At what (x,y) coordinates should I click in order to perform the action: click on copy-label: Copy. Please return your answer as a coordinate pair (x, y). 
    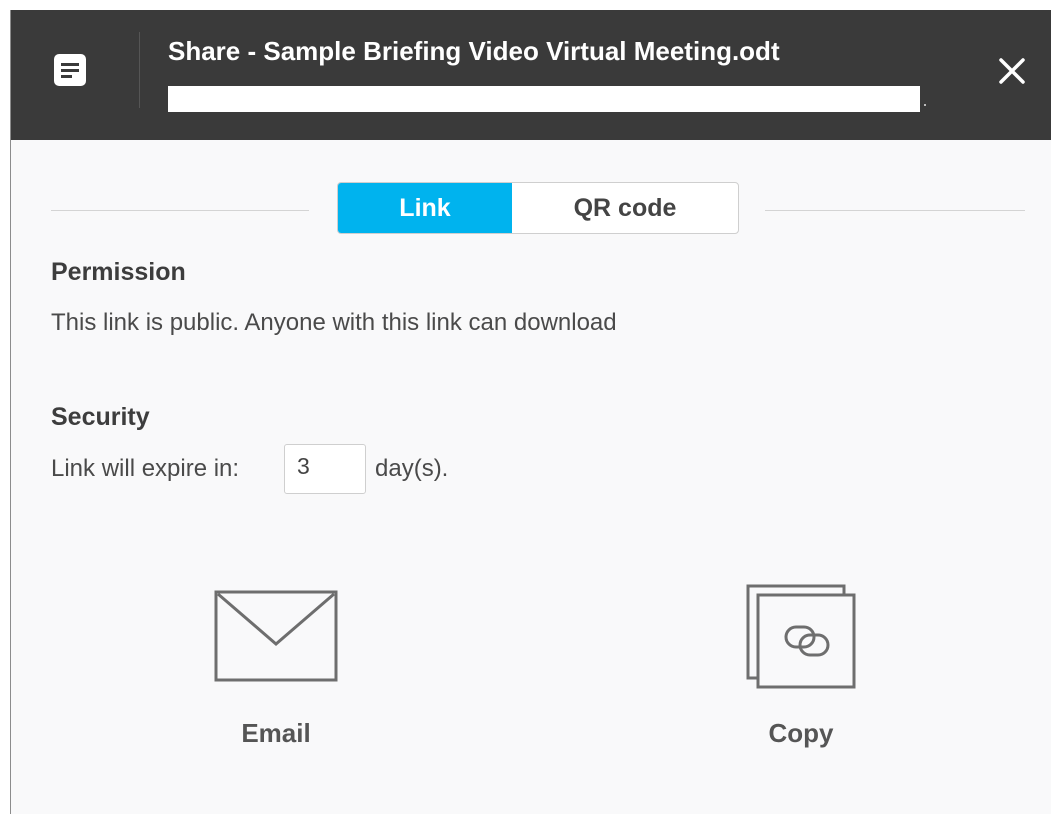
    Looking at the image, I should click on (801, 733).